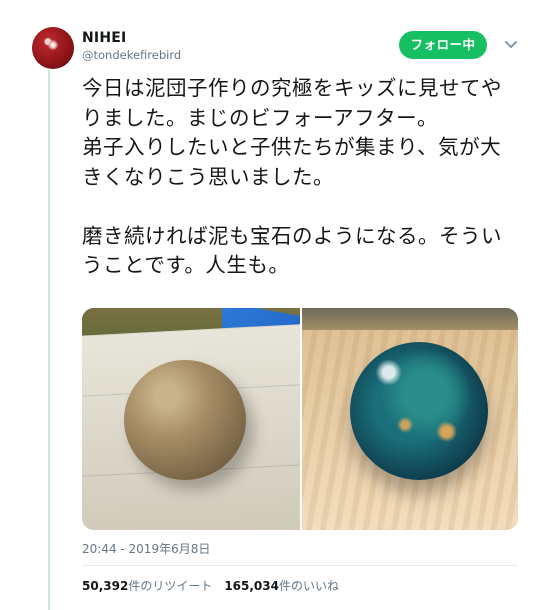  I want to click on mud-ball-photo, so click(191, 419).